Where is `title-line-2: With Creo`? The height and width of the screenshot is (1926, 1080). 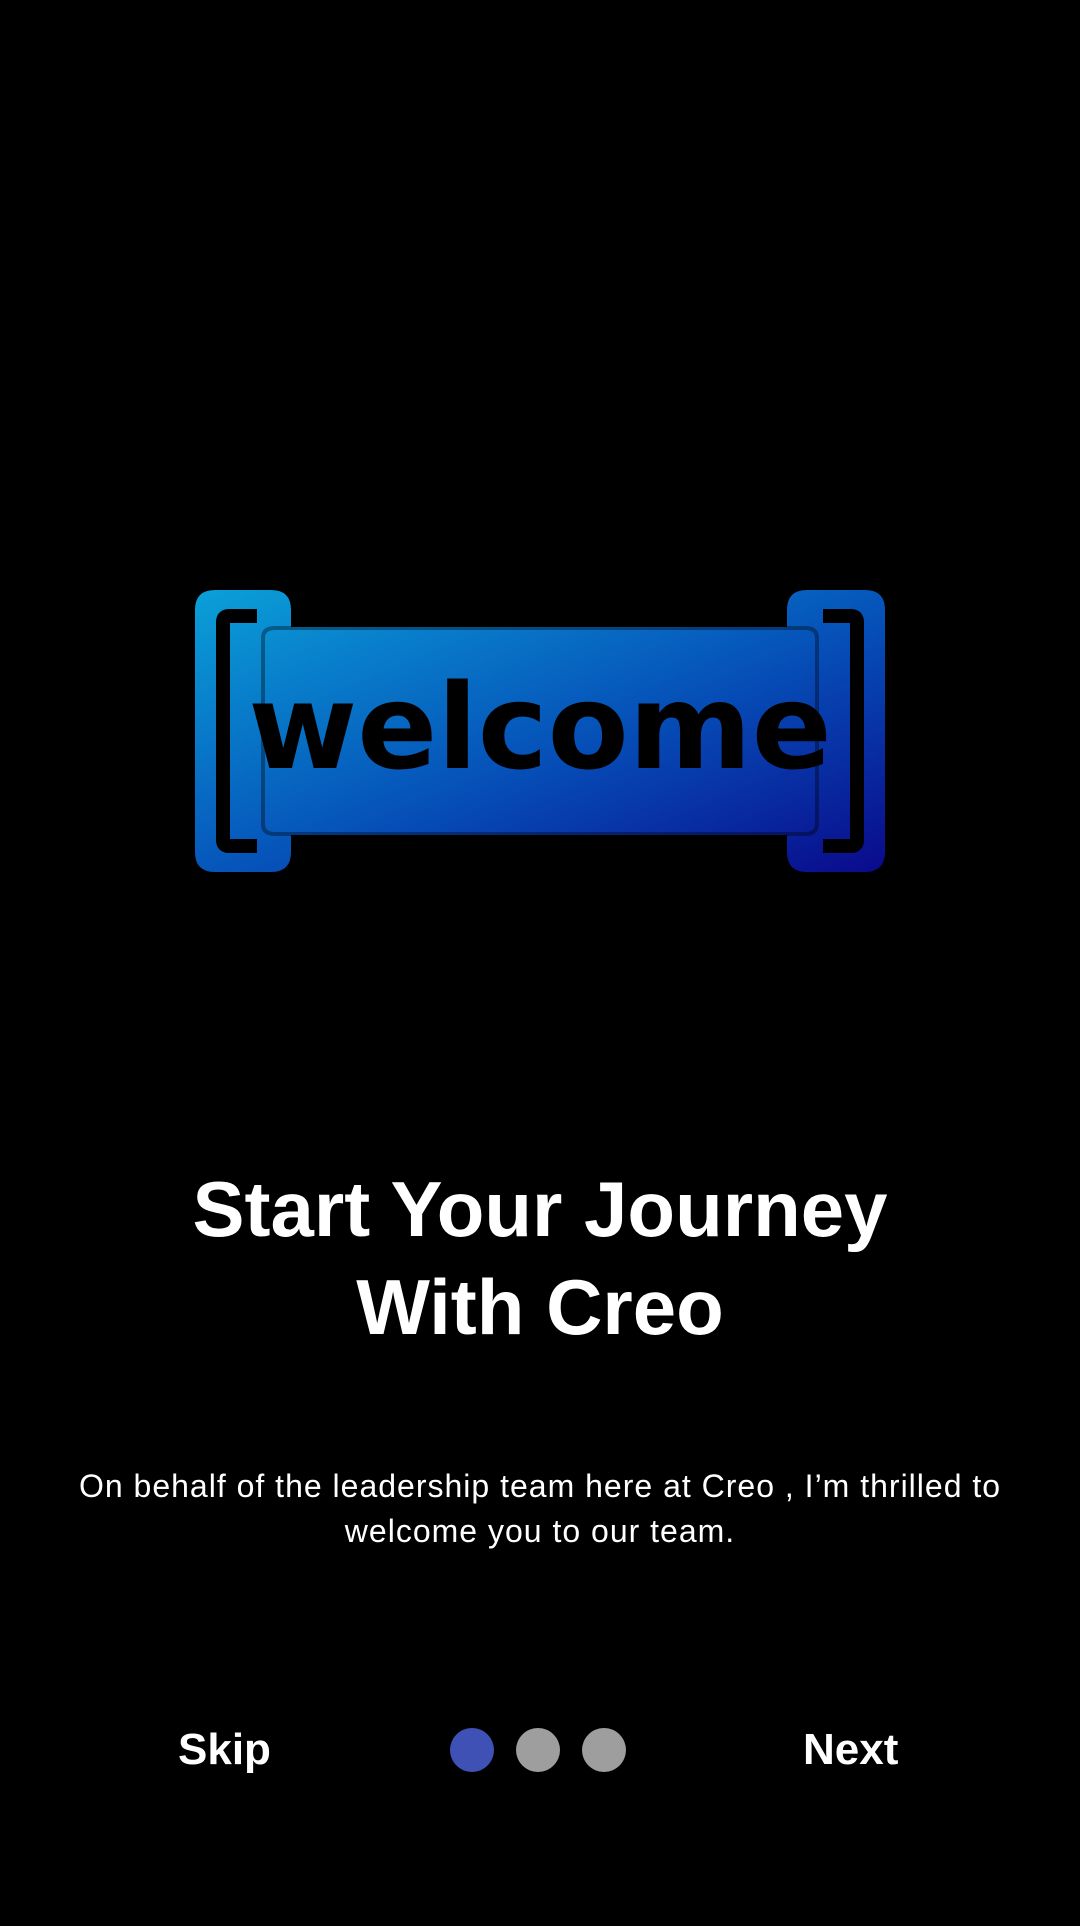
title-line-2: With Creo is located at coordinates (540, 1307).